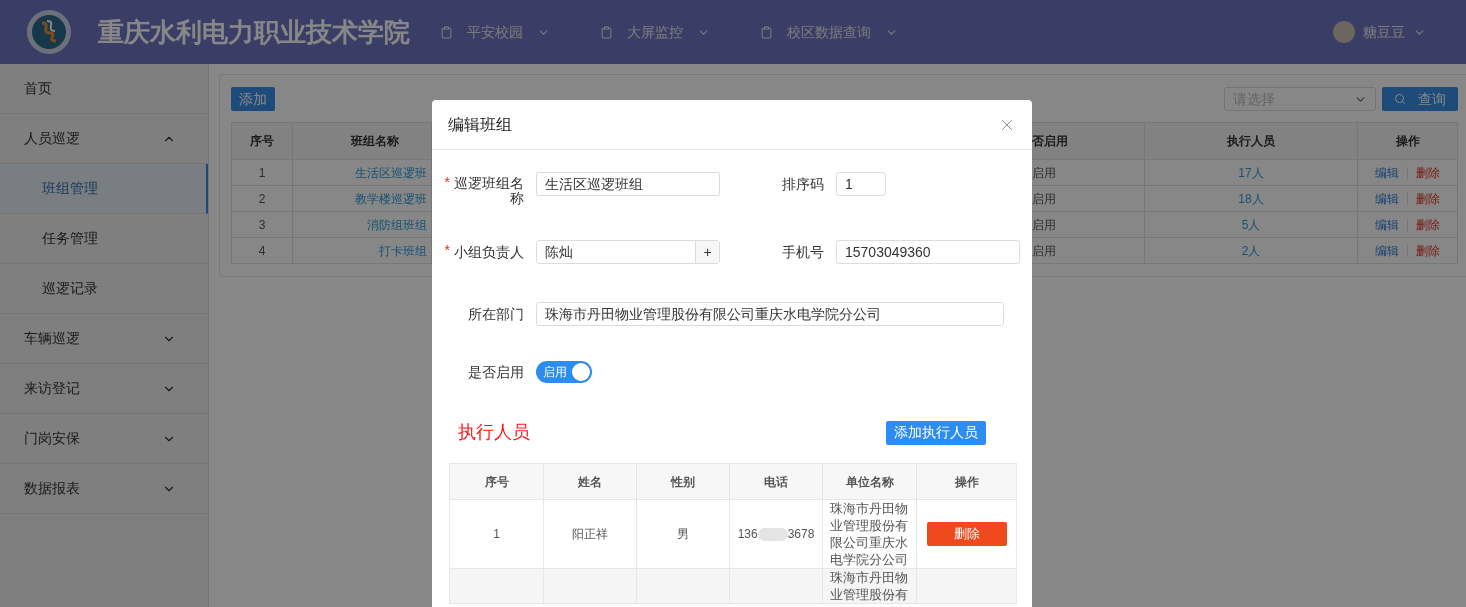  Describe the element at coordinates (49, 32) in the screenshot. I see `school-logo` at that location.